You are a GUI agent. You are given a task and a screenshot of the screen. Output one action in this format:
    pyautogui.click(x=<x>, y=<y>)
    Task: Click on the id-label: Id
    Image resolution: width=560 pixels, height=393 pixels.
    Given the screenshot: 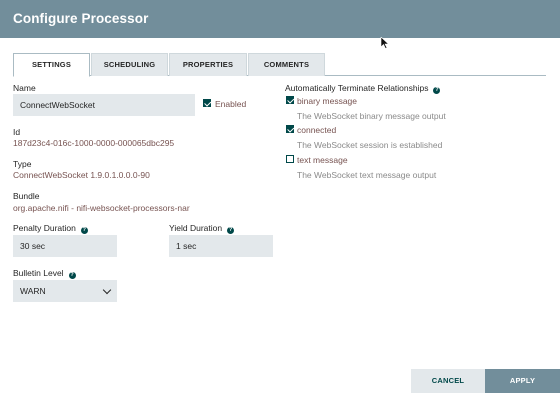 What is the action you would take?
    pyautogui.click(x=17, y=132)
    